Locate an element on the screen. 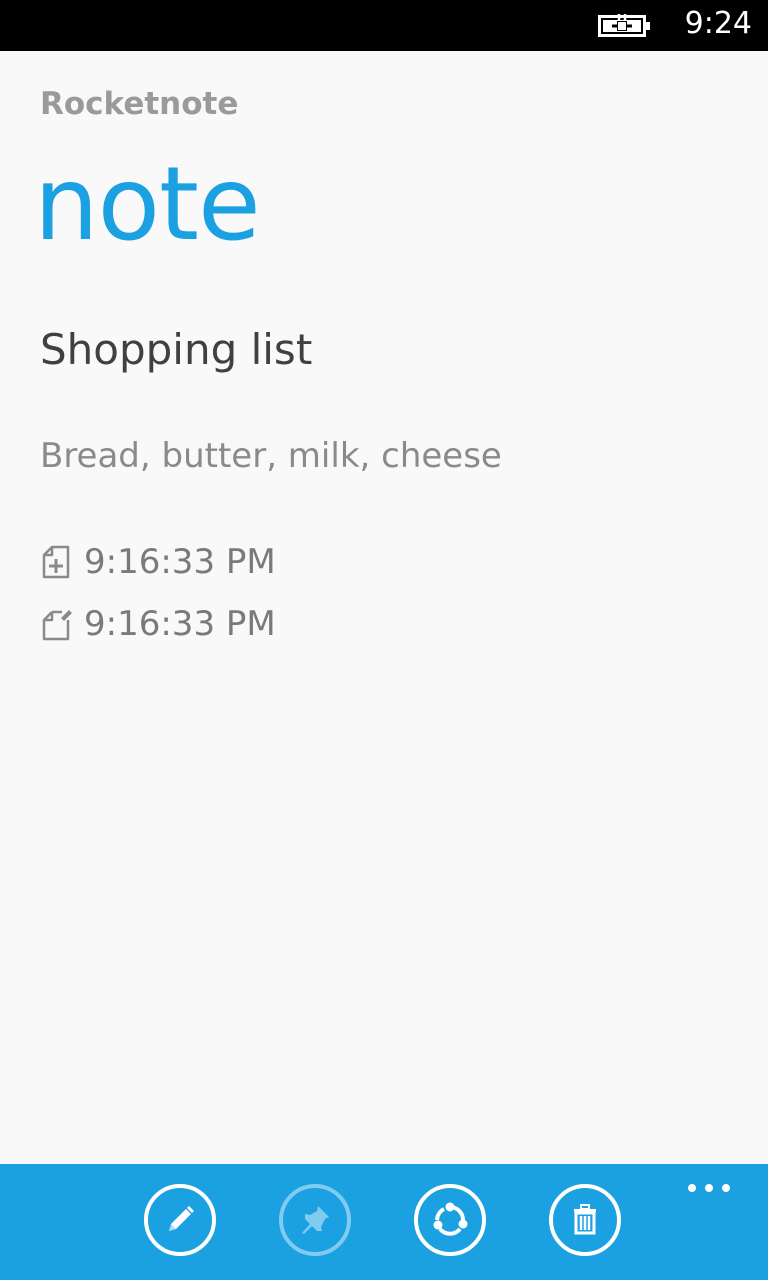  created-row: 9:16:33 PM is located at coordinates (158, 562).